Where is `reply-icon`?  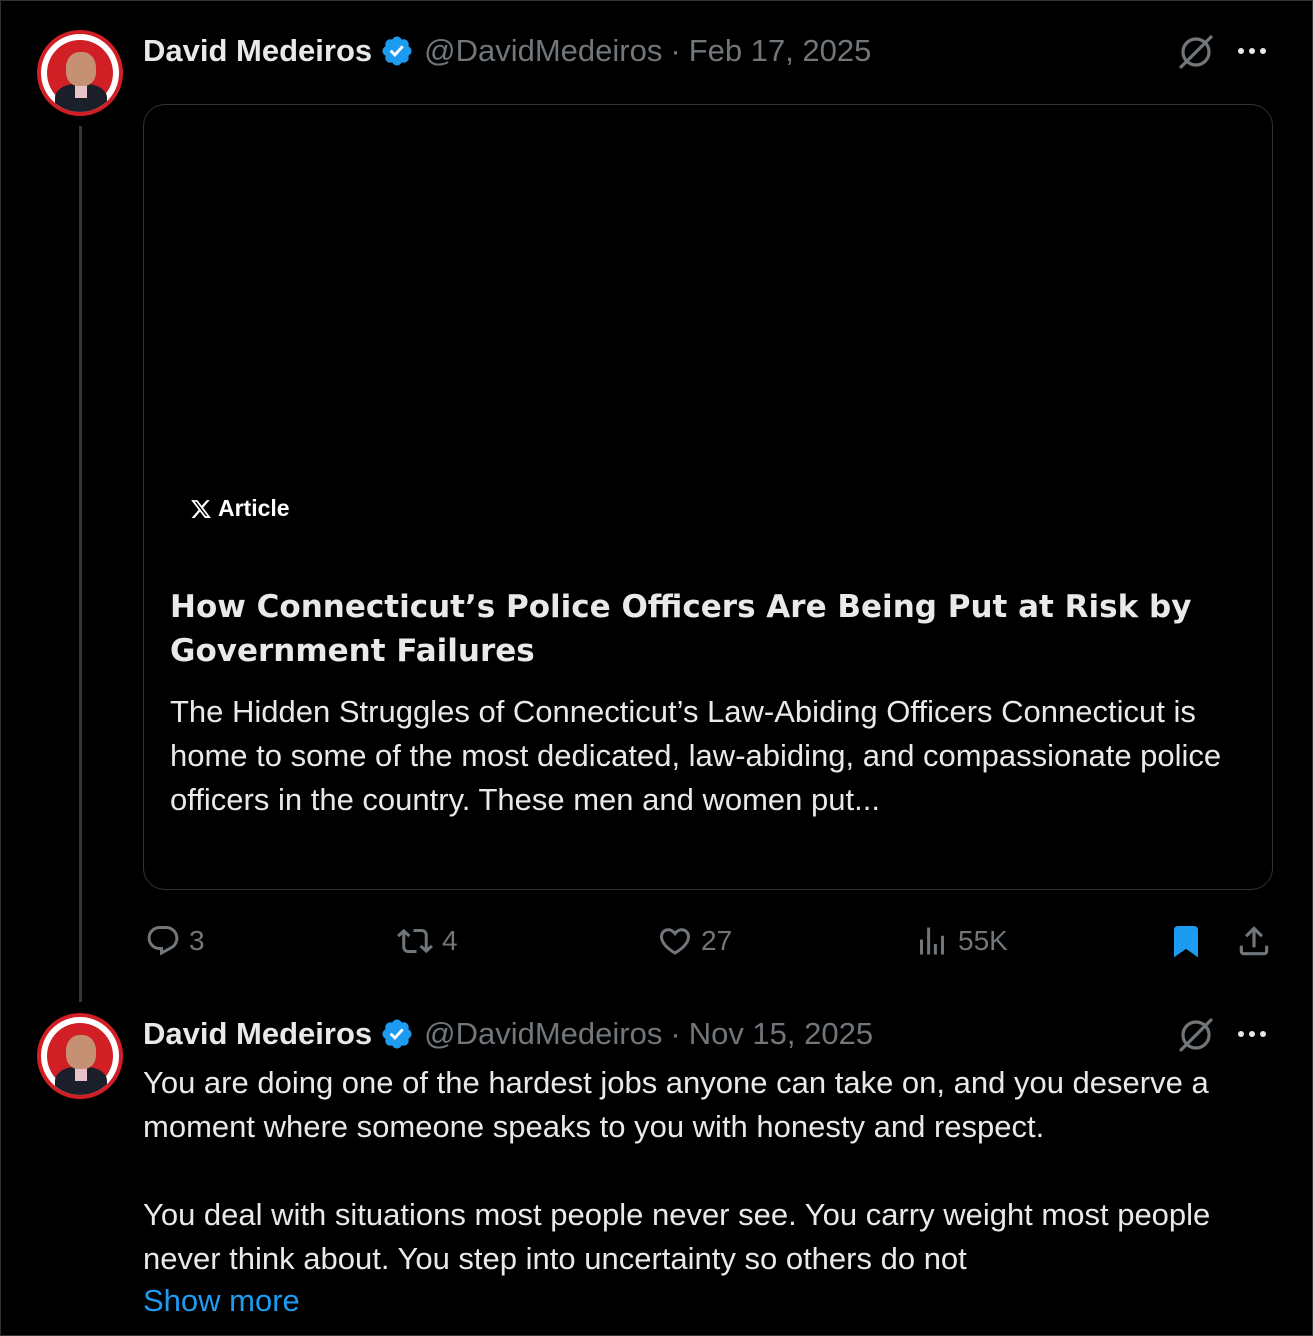 reply-icon is located at coordinates (163, 941).